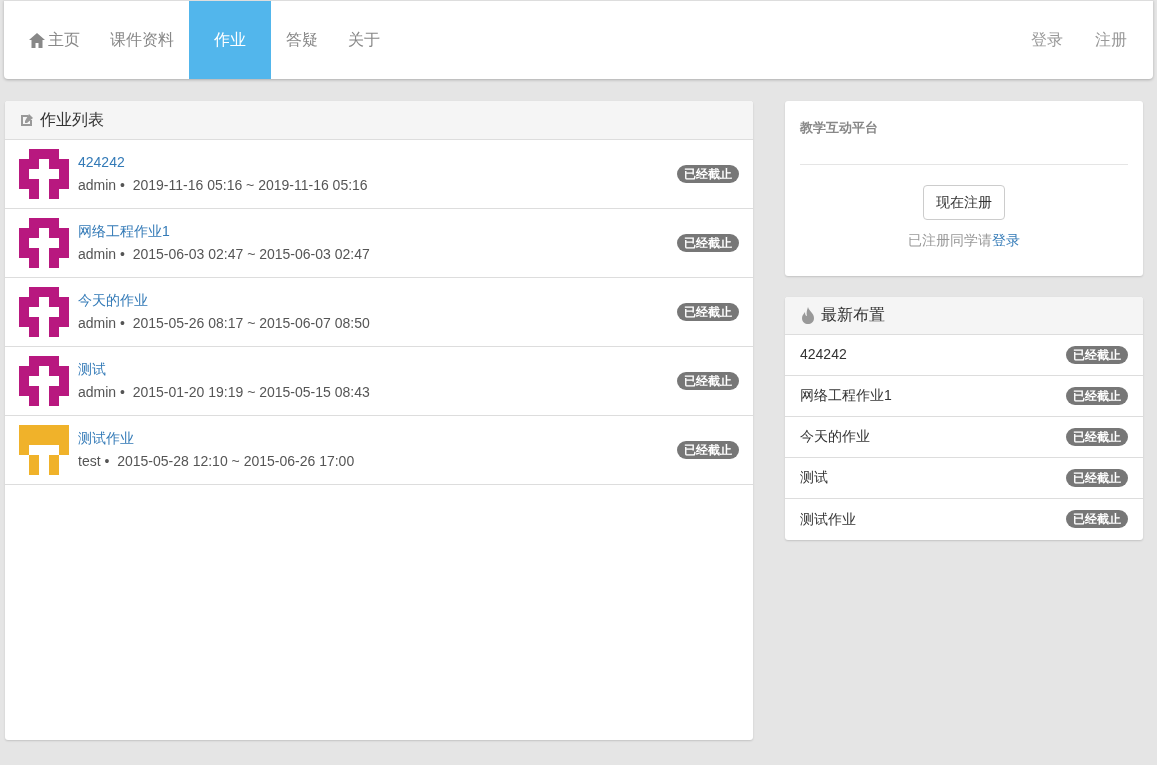 This screenshot has width=1157, height=765. I want to click on edit-icon, so click(27, 120).